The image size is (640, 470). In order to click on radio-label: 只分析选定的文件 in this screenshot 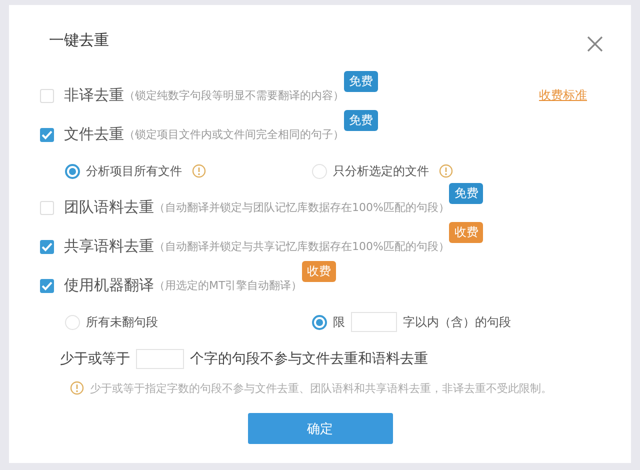, I will do `click(381, 171)`.